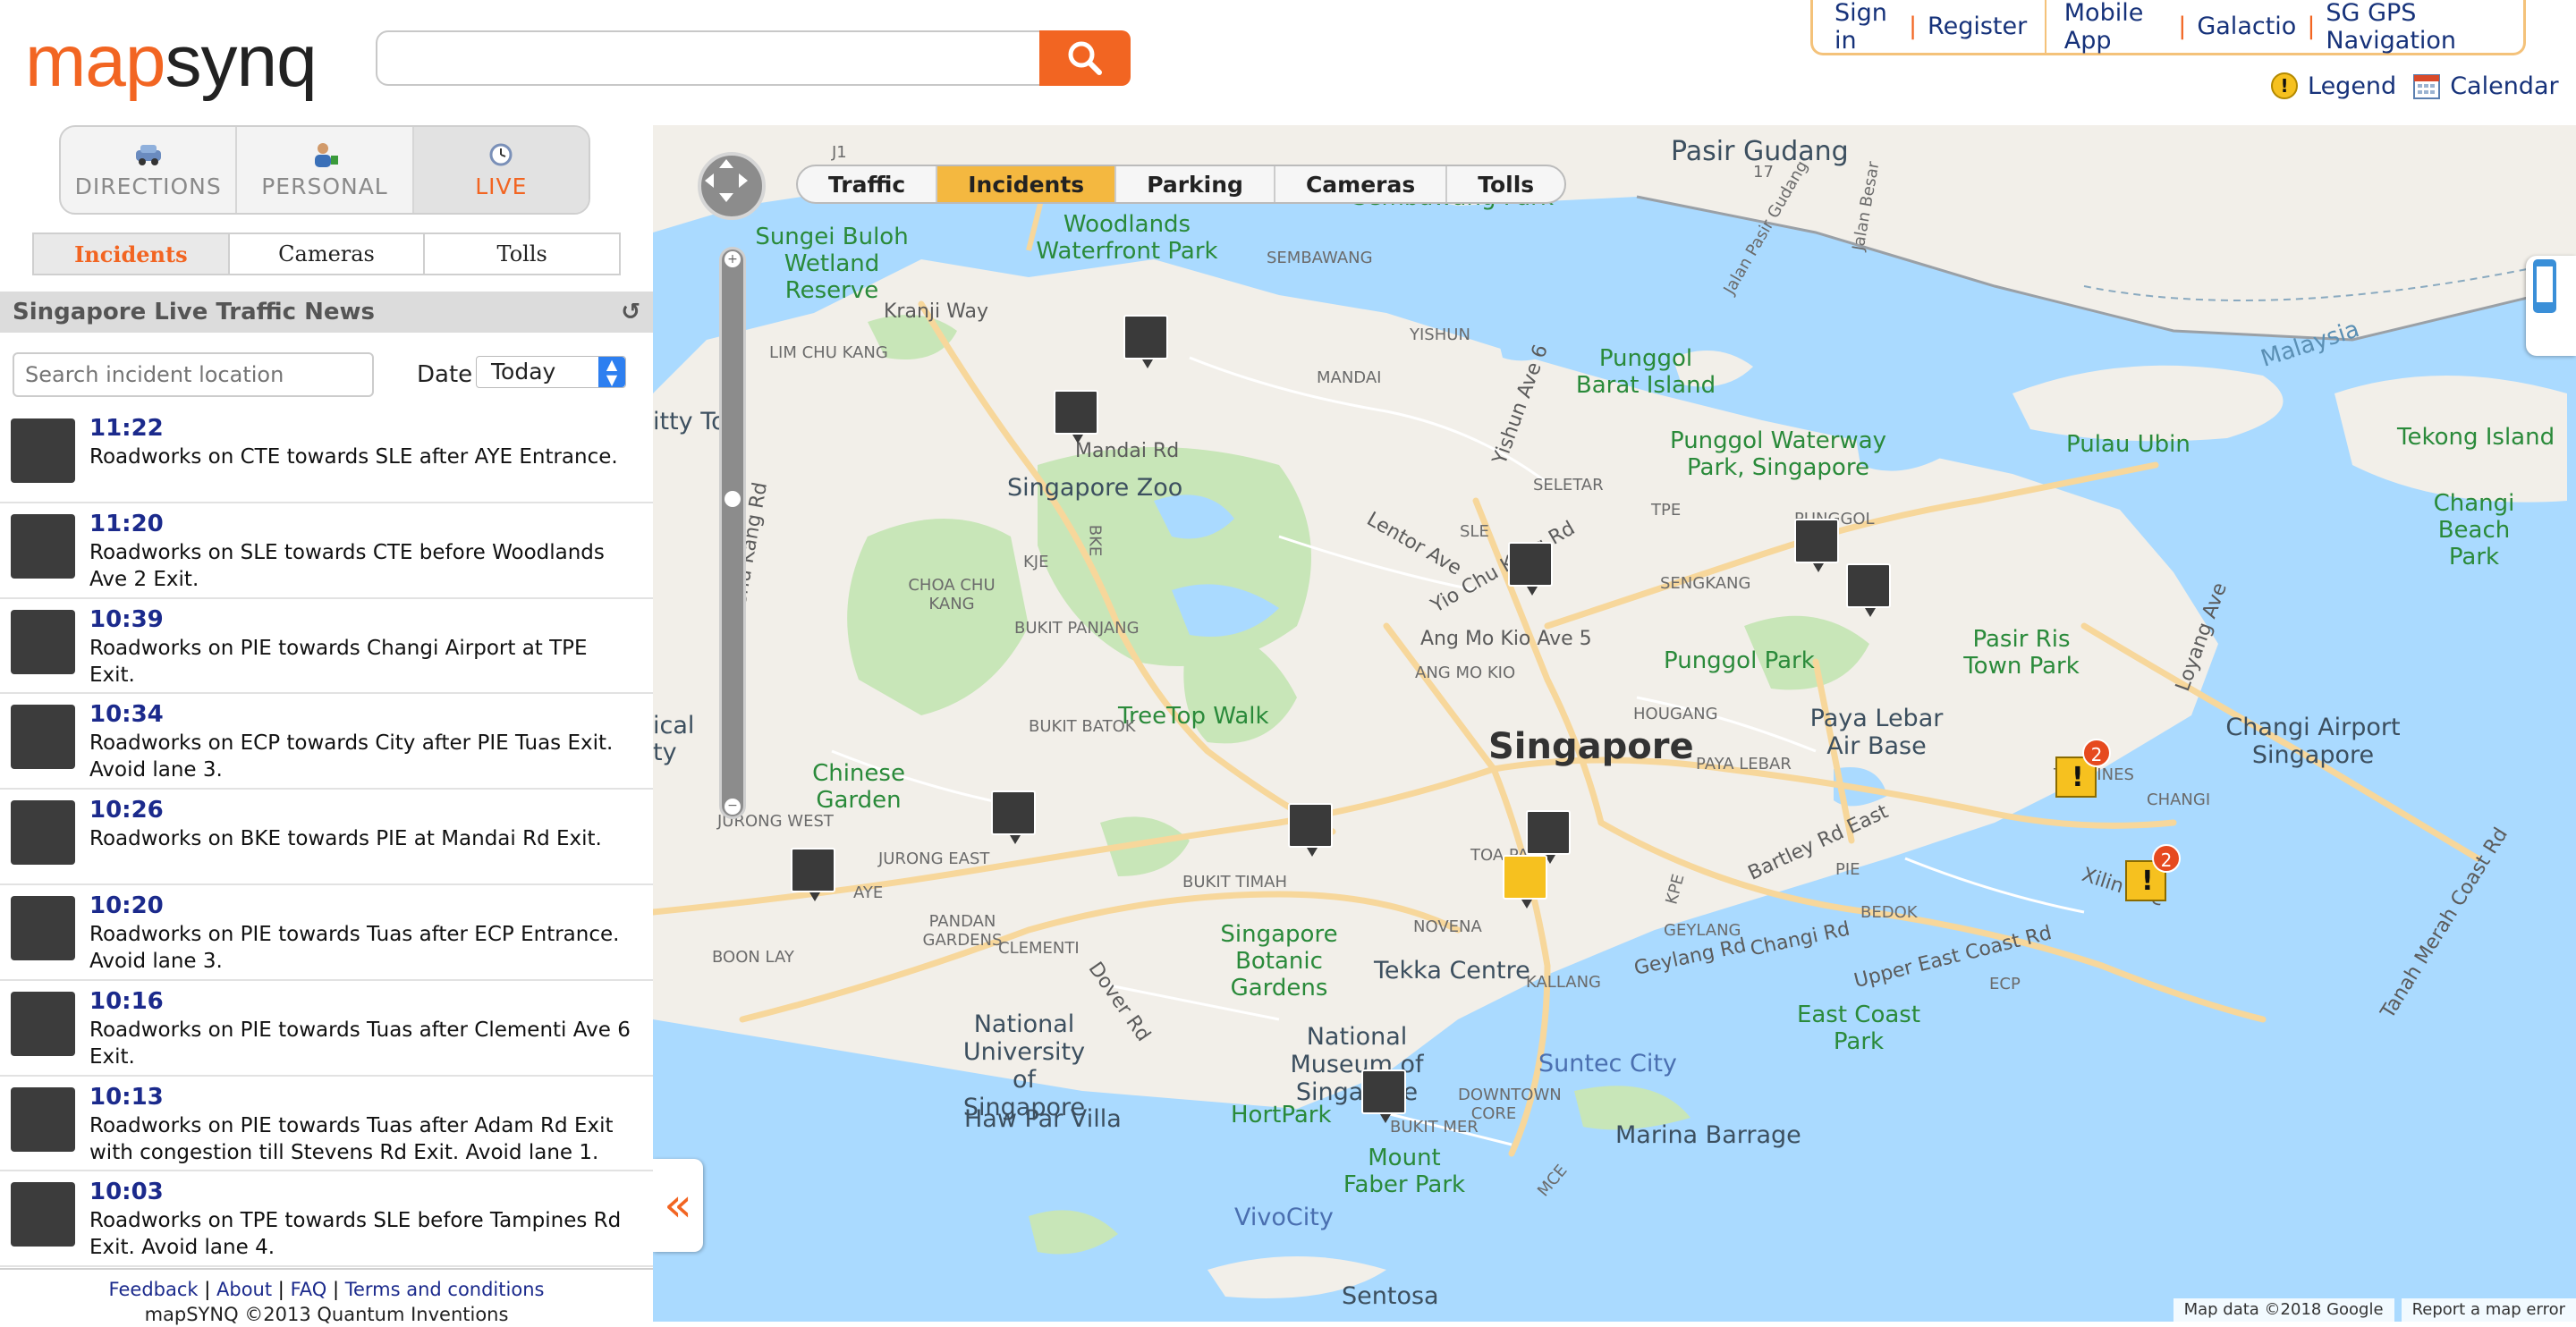  I want to click on map-label-boon-lay: BOON LAY, so click(753, 957).